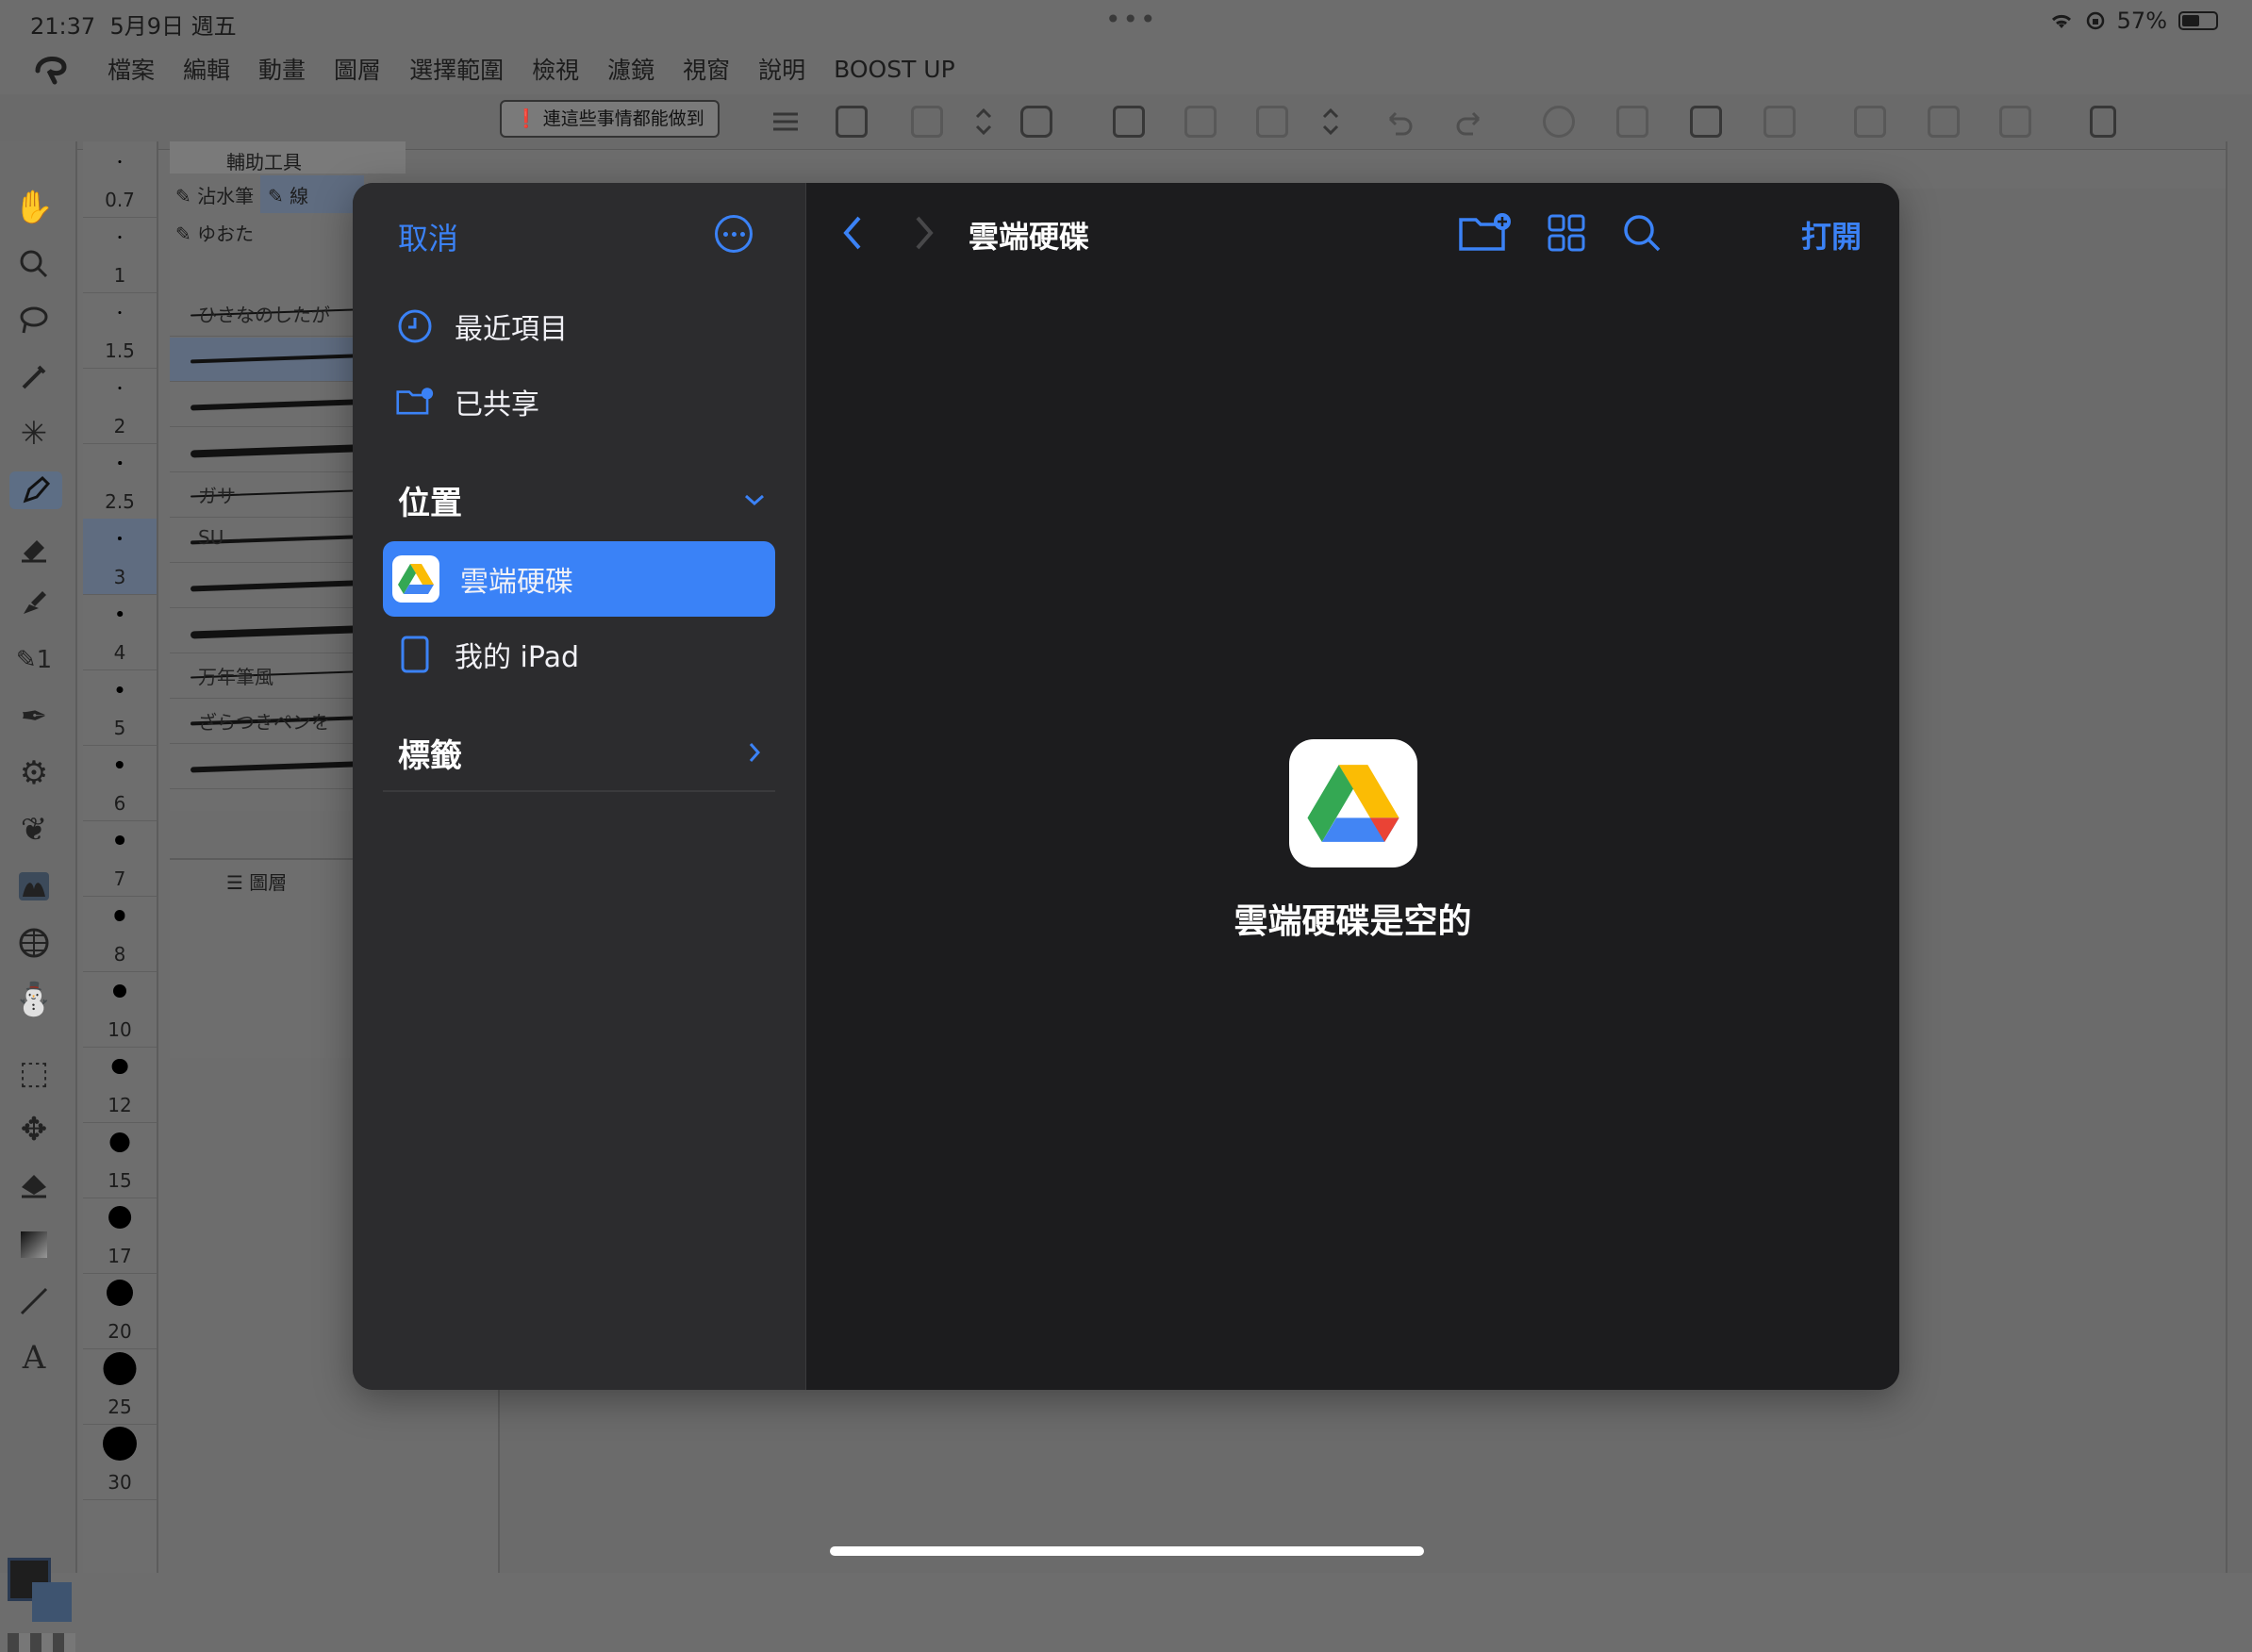 The width and height of the screenshot is (2252, 1652). I want to click on brush-size-option: 30, so click(120, 1462).